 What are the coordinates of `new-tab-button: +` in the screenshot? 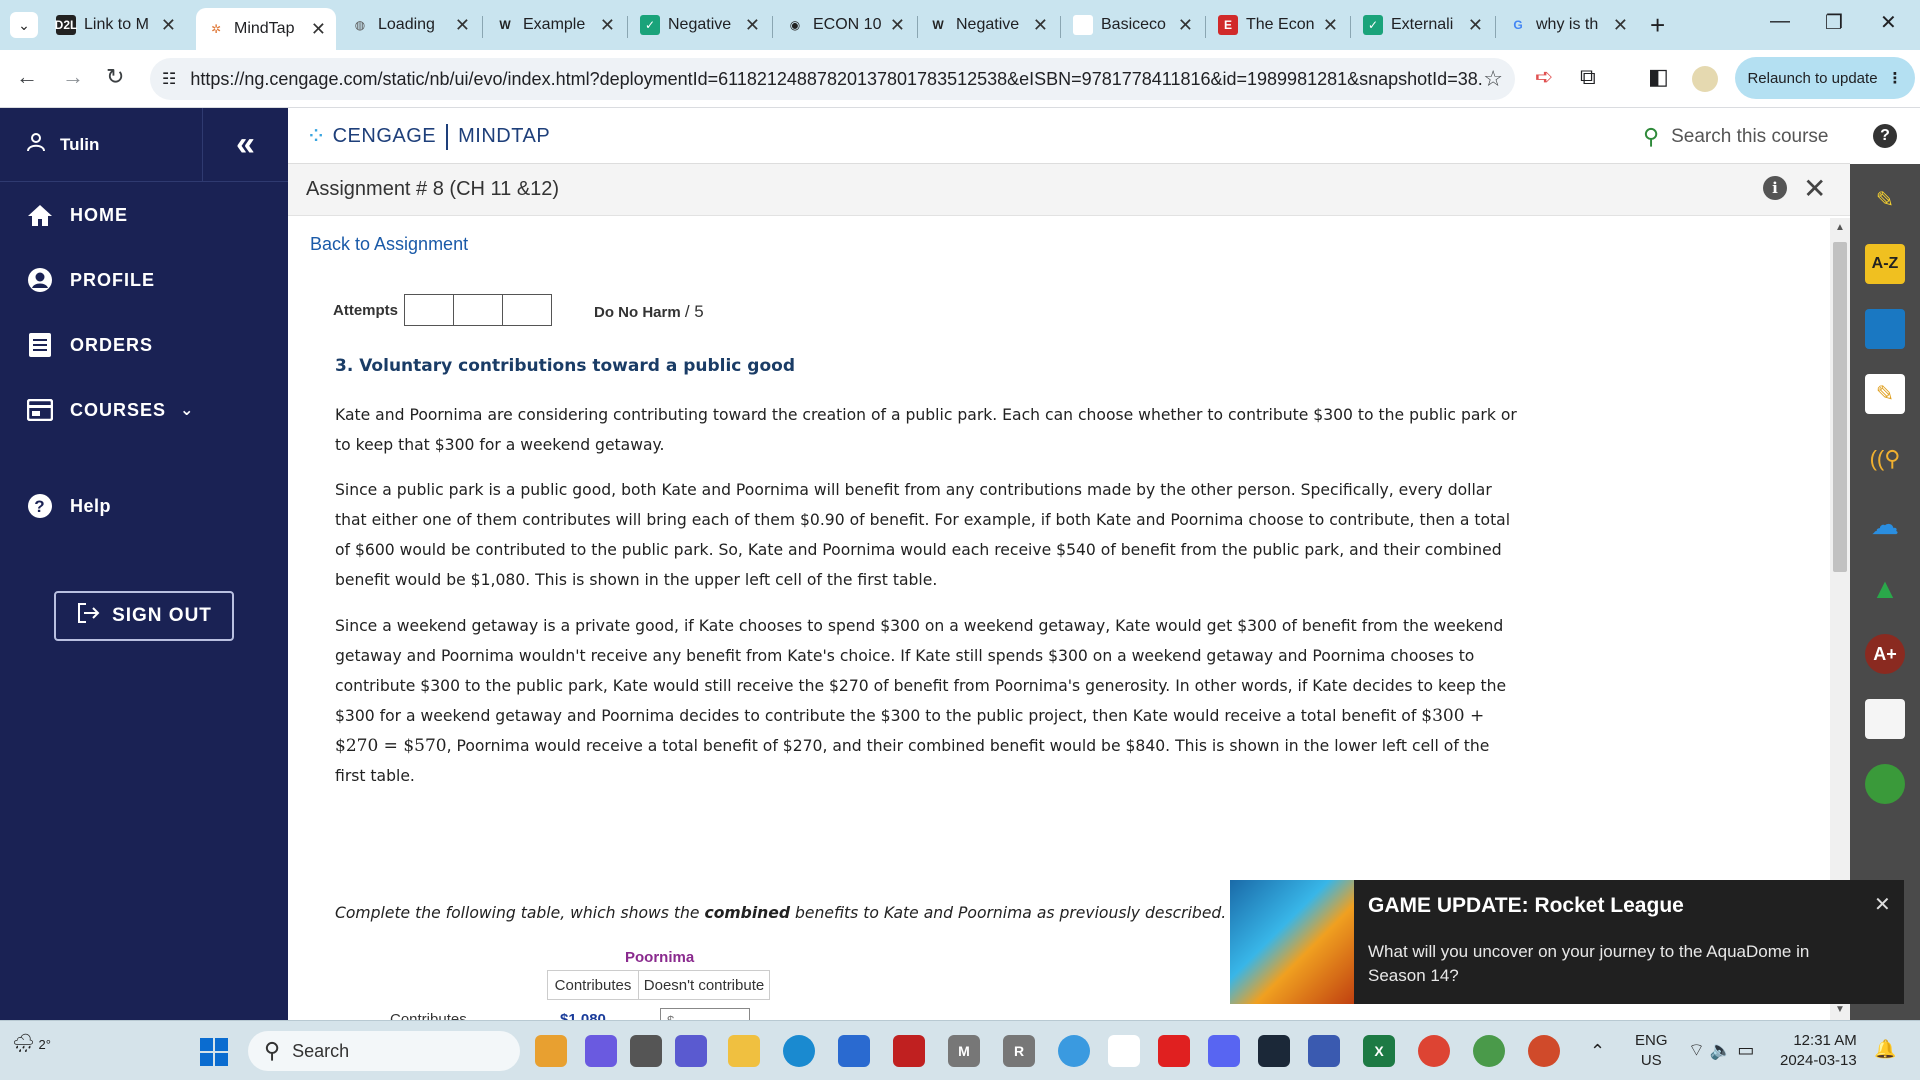 It's located at (1657, 25).